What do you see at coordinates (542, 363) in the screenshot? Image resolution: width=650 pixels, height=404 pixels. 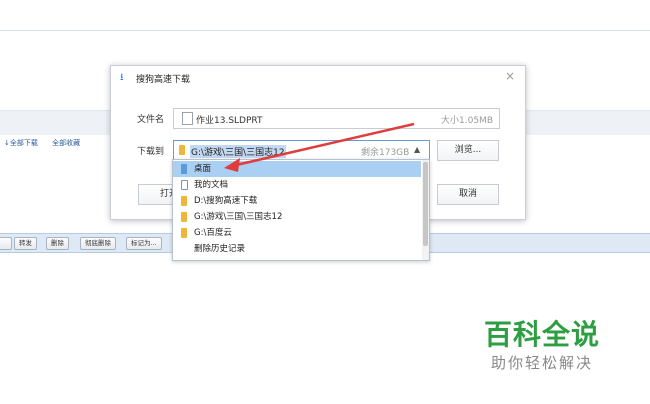 I see `watermark-subtitle: 助你轻松解决` at bounding box center [542, 363].